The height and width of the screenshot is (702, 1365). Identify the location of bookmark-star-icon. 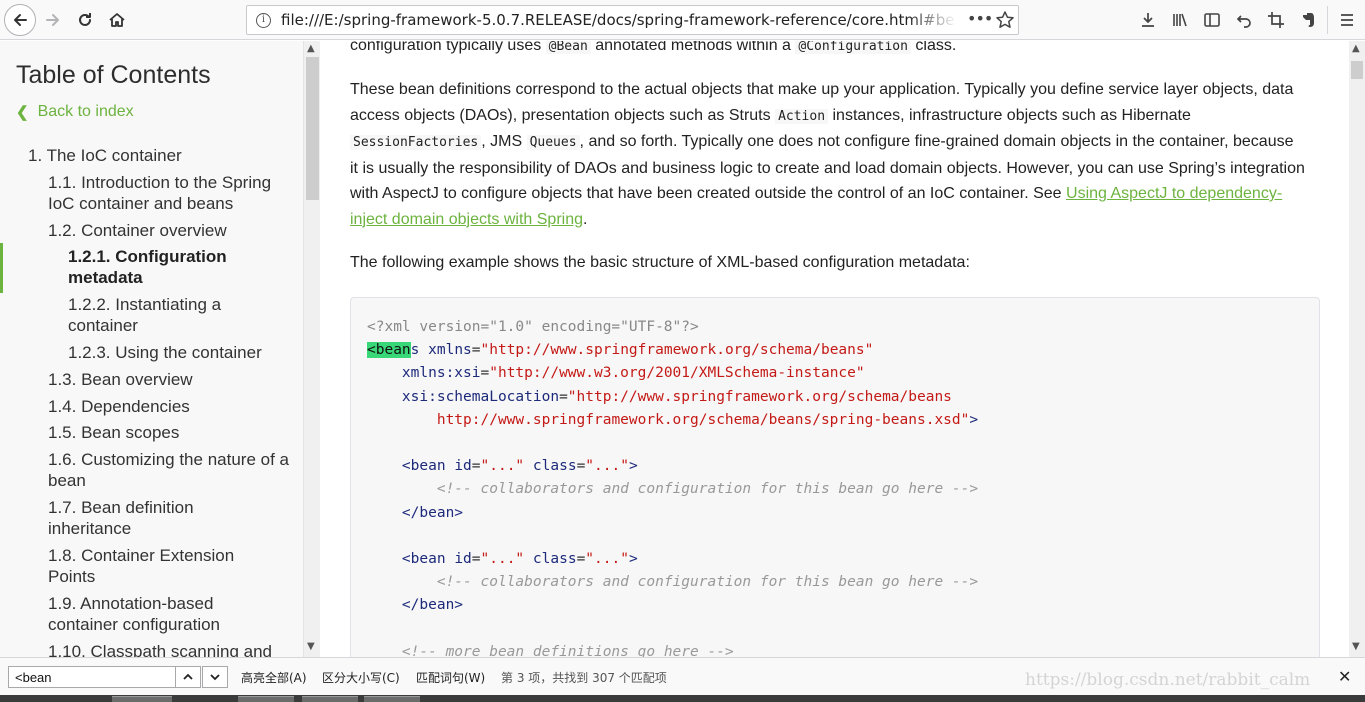
(1005, 20).